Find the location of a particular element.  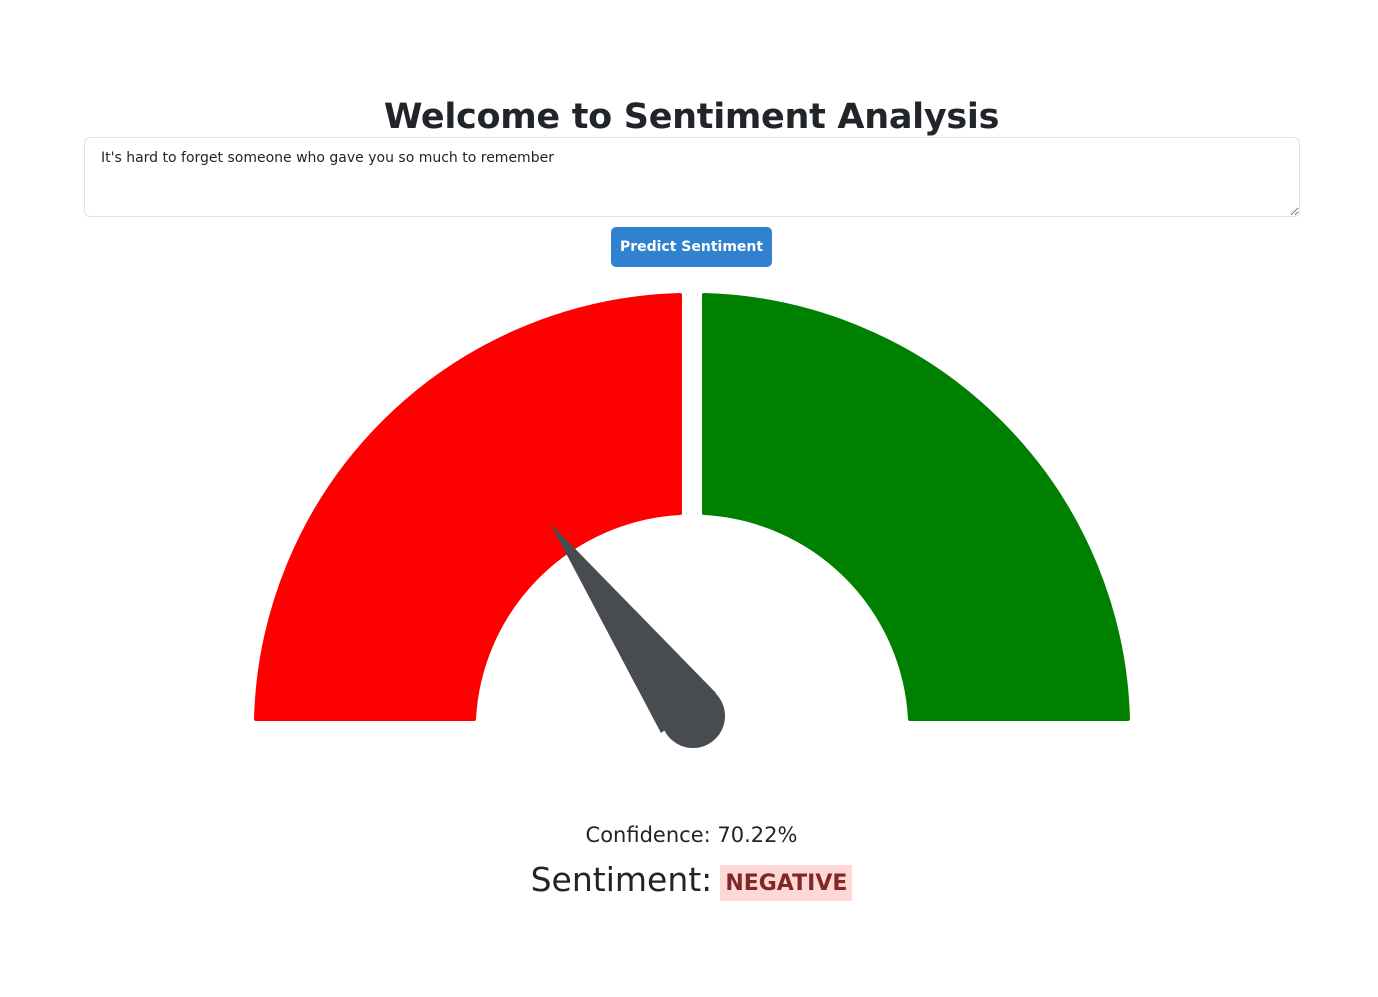

sentiment-label: Sentiment: is located at coordinates (621, 879).